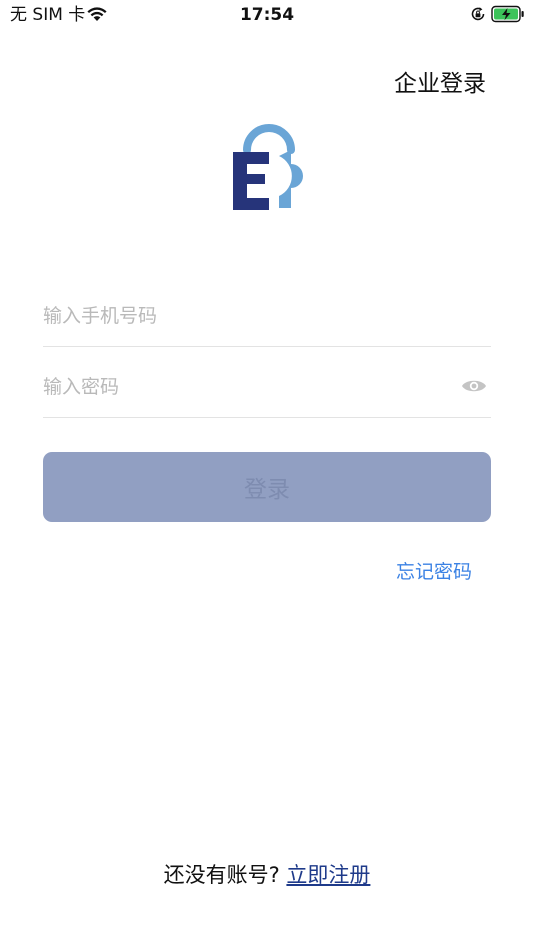 Image resolution: width=534 pixels, height=950 pixels. Describe the element at coordinates (267, 487) in the screenshot. I see `login-button: 登录` at that location.